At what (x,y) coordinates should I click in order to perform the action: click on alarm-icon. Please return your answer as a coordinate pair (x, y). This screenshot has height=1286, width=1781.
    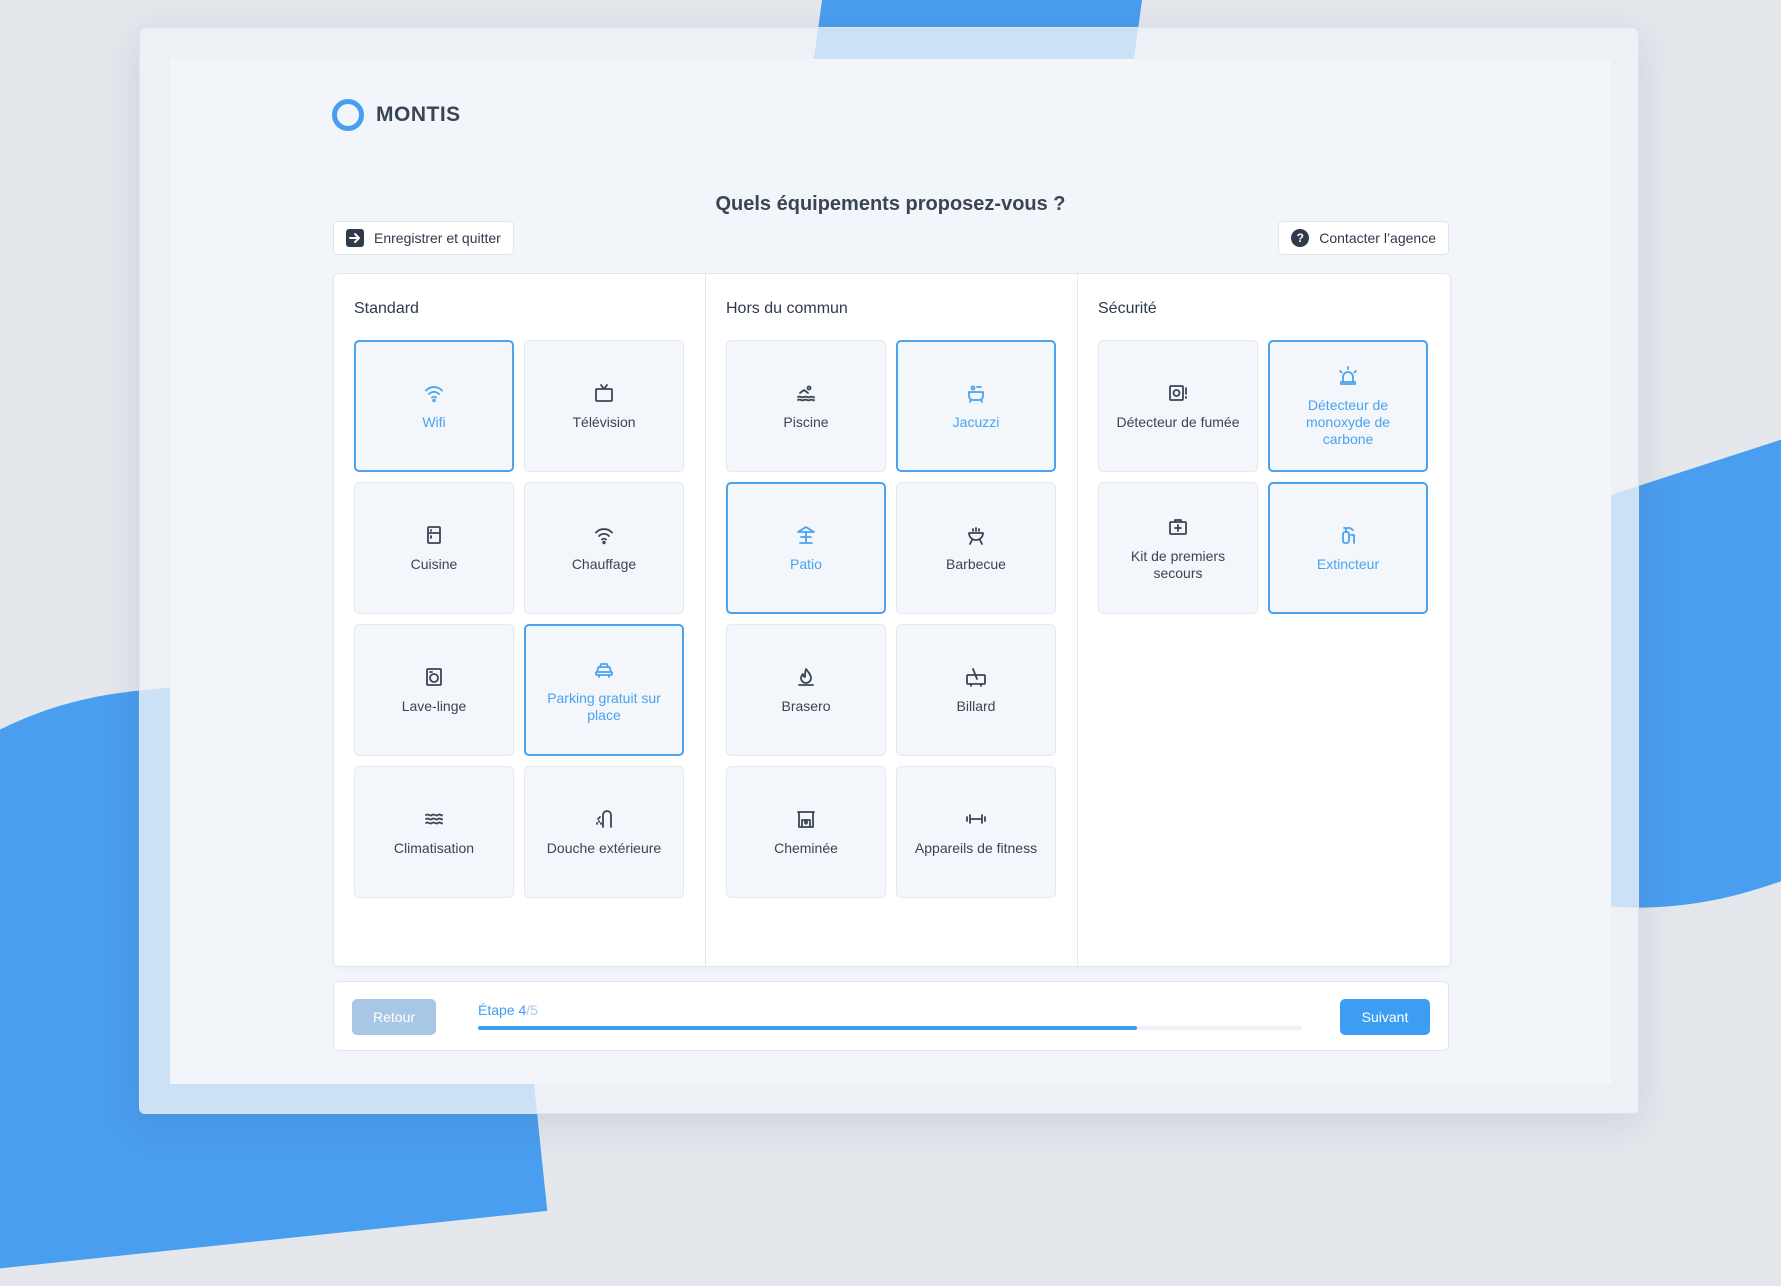
    Looking at the image, I should click on (1348, 375).